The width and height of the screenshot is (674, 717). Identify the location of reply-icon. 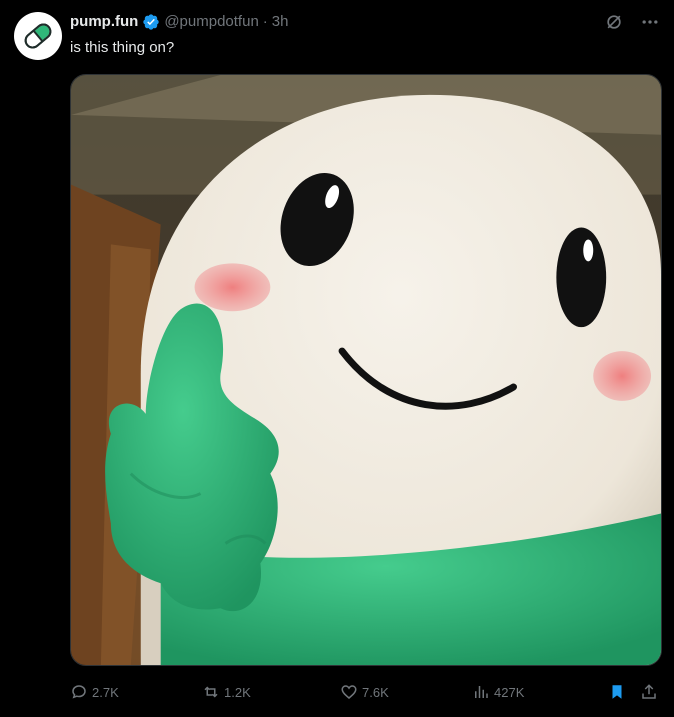
(79, 692).